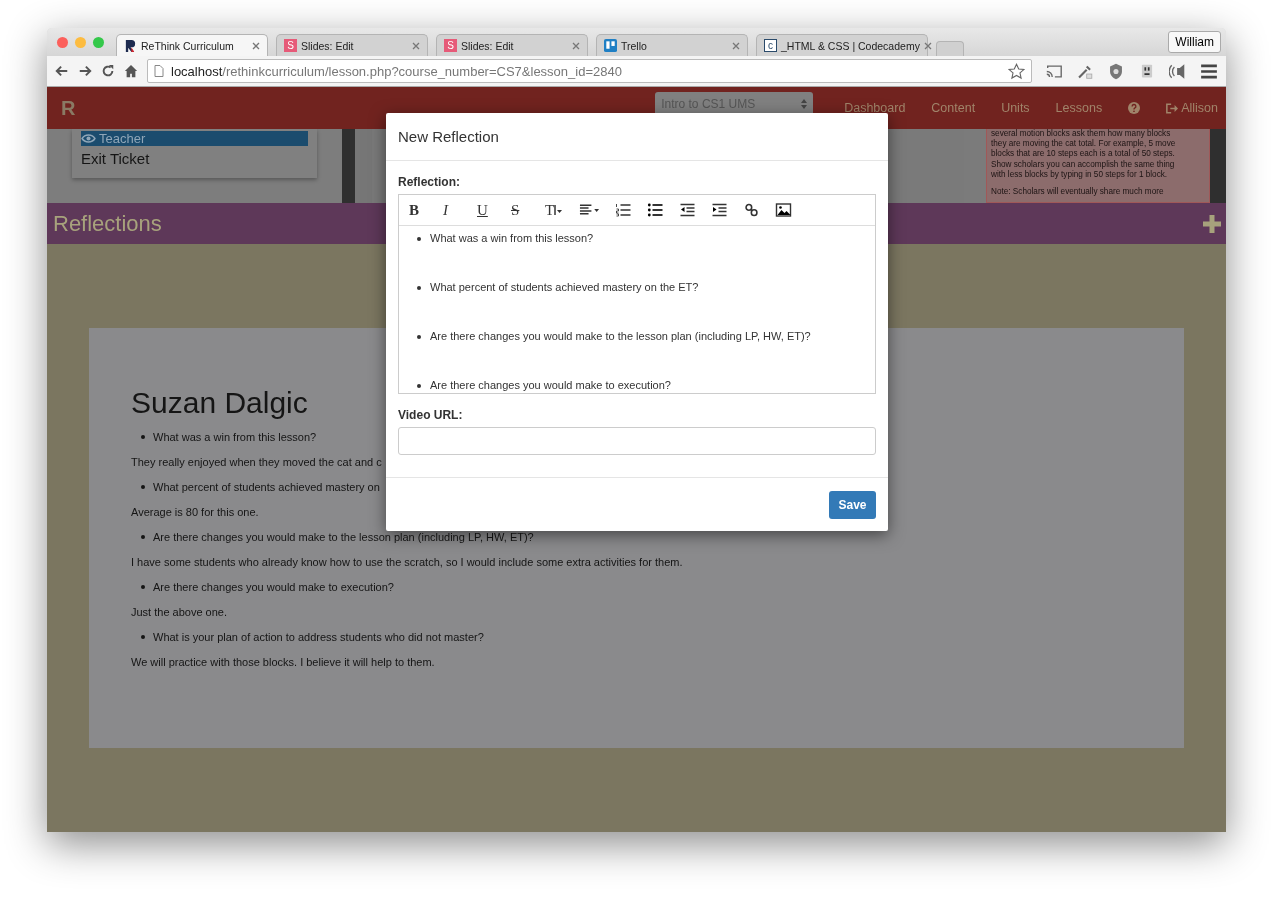 This screenshot has width=1273, height=900. What do you see at coordinates (770, 45) in the screenshot?
I see `codecademy-favicon: c` at bounding box center [770, 45].